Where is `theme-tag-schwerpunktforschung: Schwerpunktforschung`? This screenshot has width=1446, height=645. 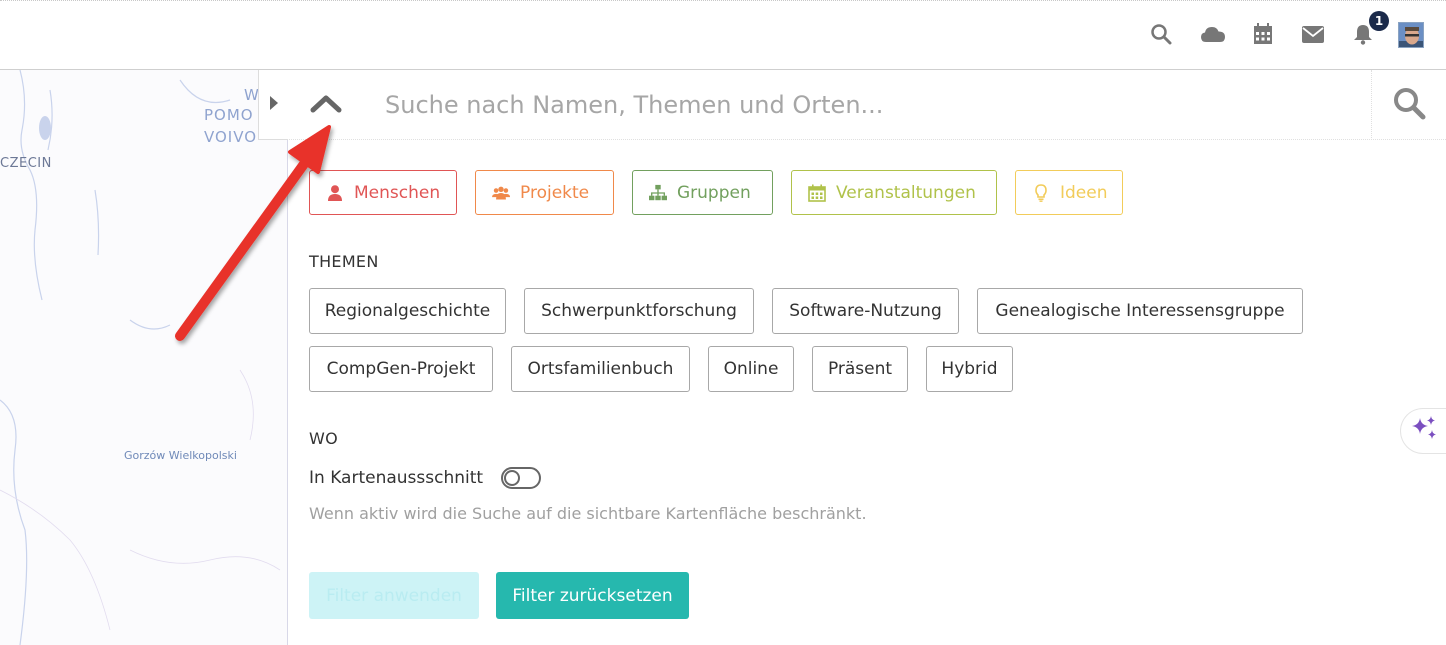
theme-tag-schwerpunktforschung: Schwerpunktforschung is located at coordinates (639, 311).